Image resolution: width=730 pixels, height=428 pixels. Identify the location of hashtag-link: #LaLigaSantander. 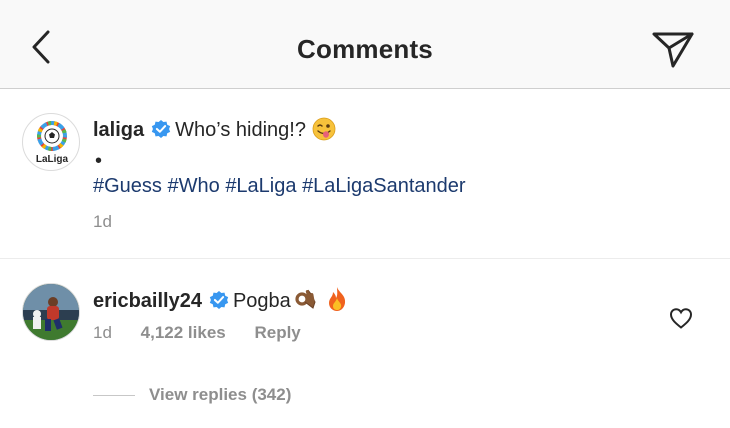
(383, 186).